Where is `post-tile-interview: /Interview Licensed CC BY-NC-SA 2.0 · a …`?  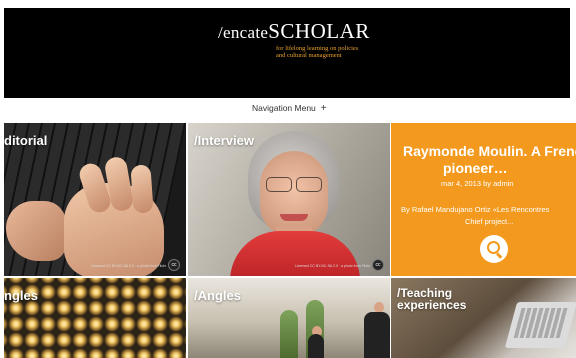 post-tile-interview: /Interview Licensed CC BY-NC-SA 2.0 · a … is located at coordinates (289, 199).